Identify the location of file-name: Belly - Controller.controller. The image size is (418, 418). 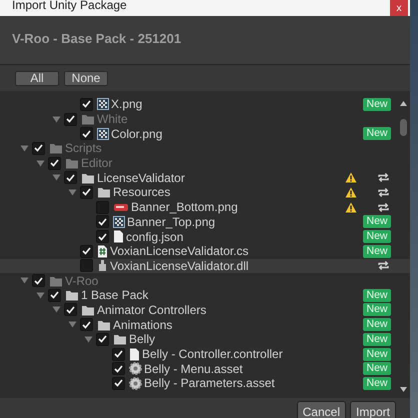
(213, 354).